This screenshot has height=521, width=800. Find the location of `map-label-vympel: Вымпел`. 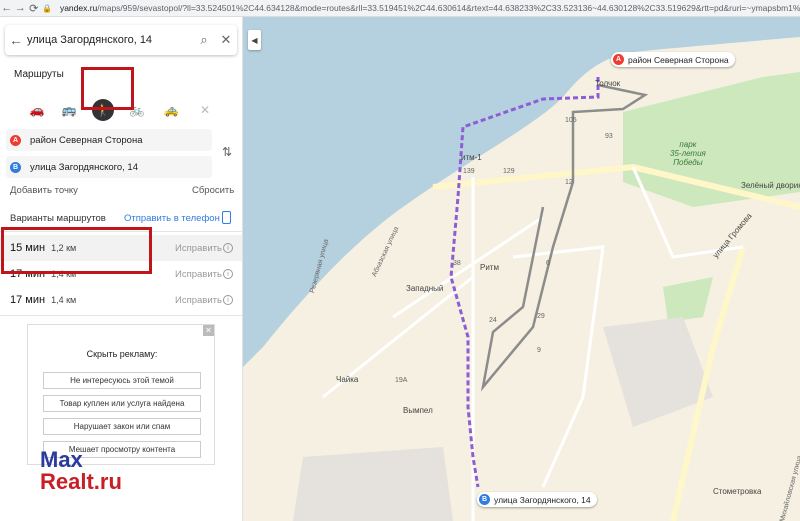

map-label-vympel: Вымпел is located at coordinates (418, 410).